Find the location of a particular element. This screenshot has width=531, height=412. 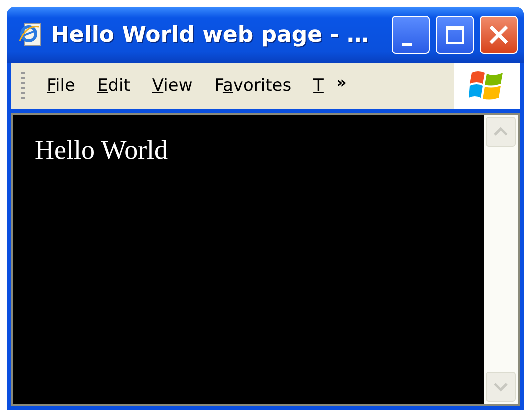

page-text: Hello World is located at coordinates (101, 150).